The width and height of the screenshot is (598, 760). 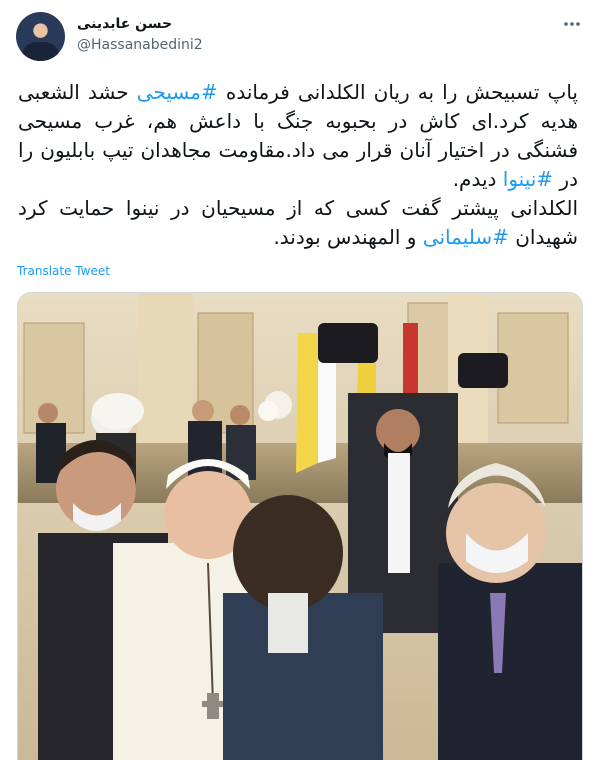 I want to click on translate-tweet-link: Translate Tweet, so click(x=63, y=271).